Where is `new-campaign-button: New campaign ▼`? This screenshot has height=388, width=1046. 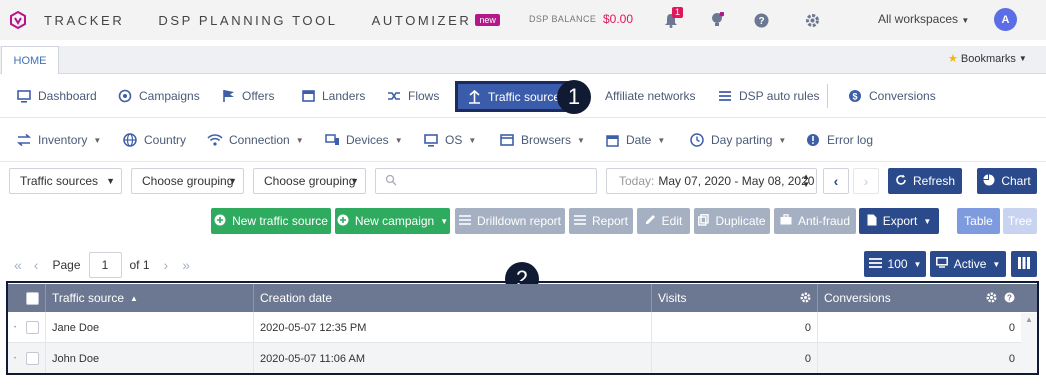 new-campaign-button: New campaign ▼ is located at coordinates (392, 221).